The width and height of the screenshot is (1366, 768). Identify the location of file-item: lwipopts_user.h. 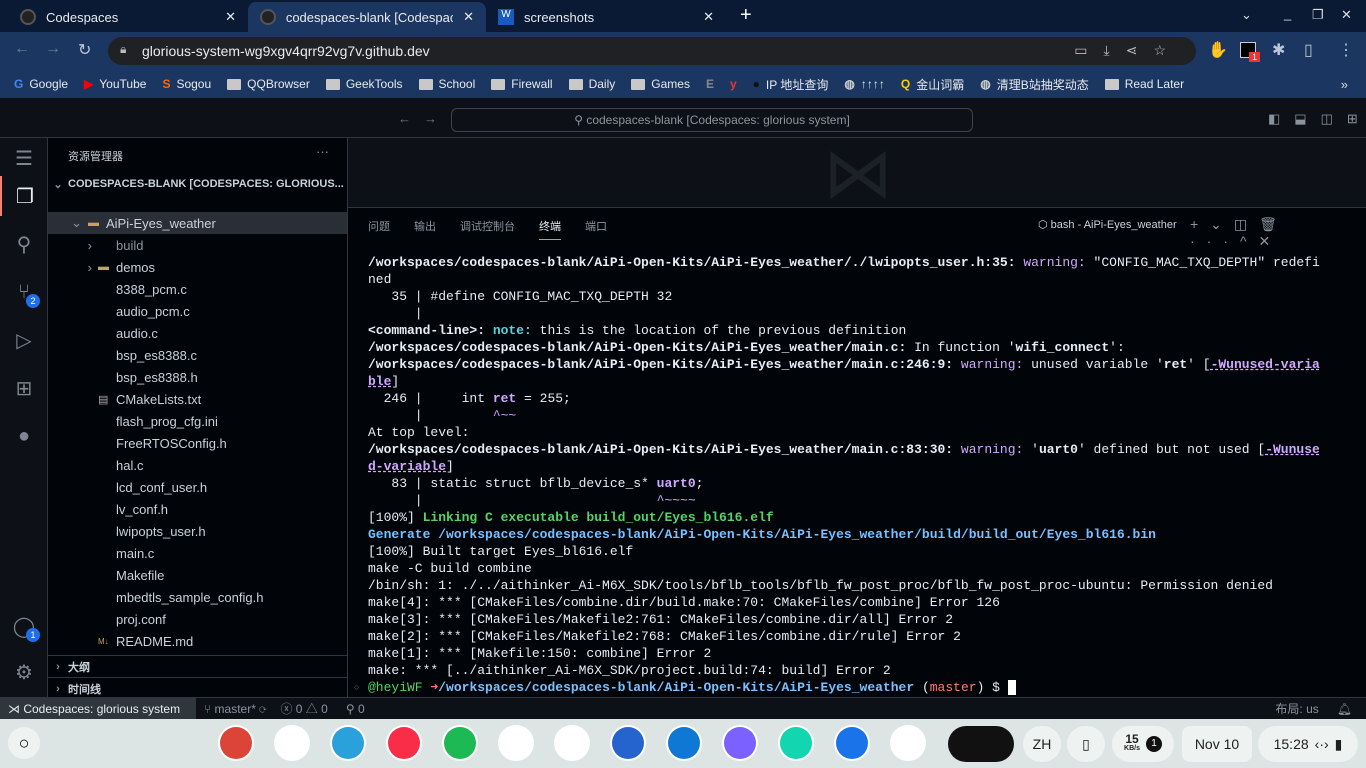
(197, 531).